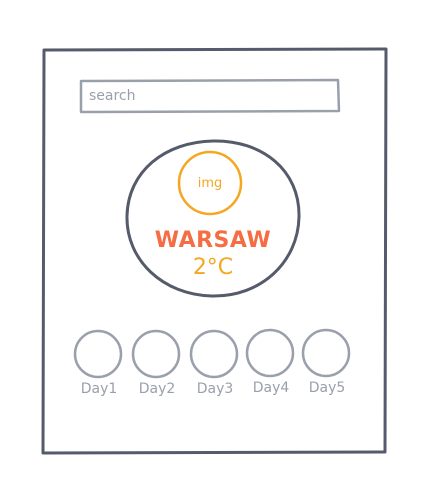 The image size is (428, 502). I want to click on forecast-day-label: Day4, so click(271, 388).